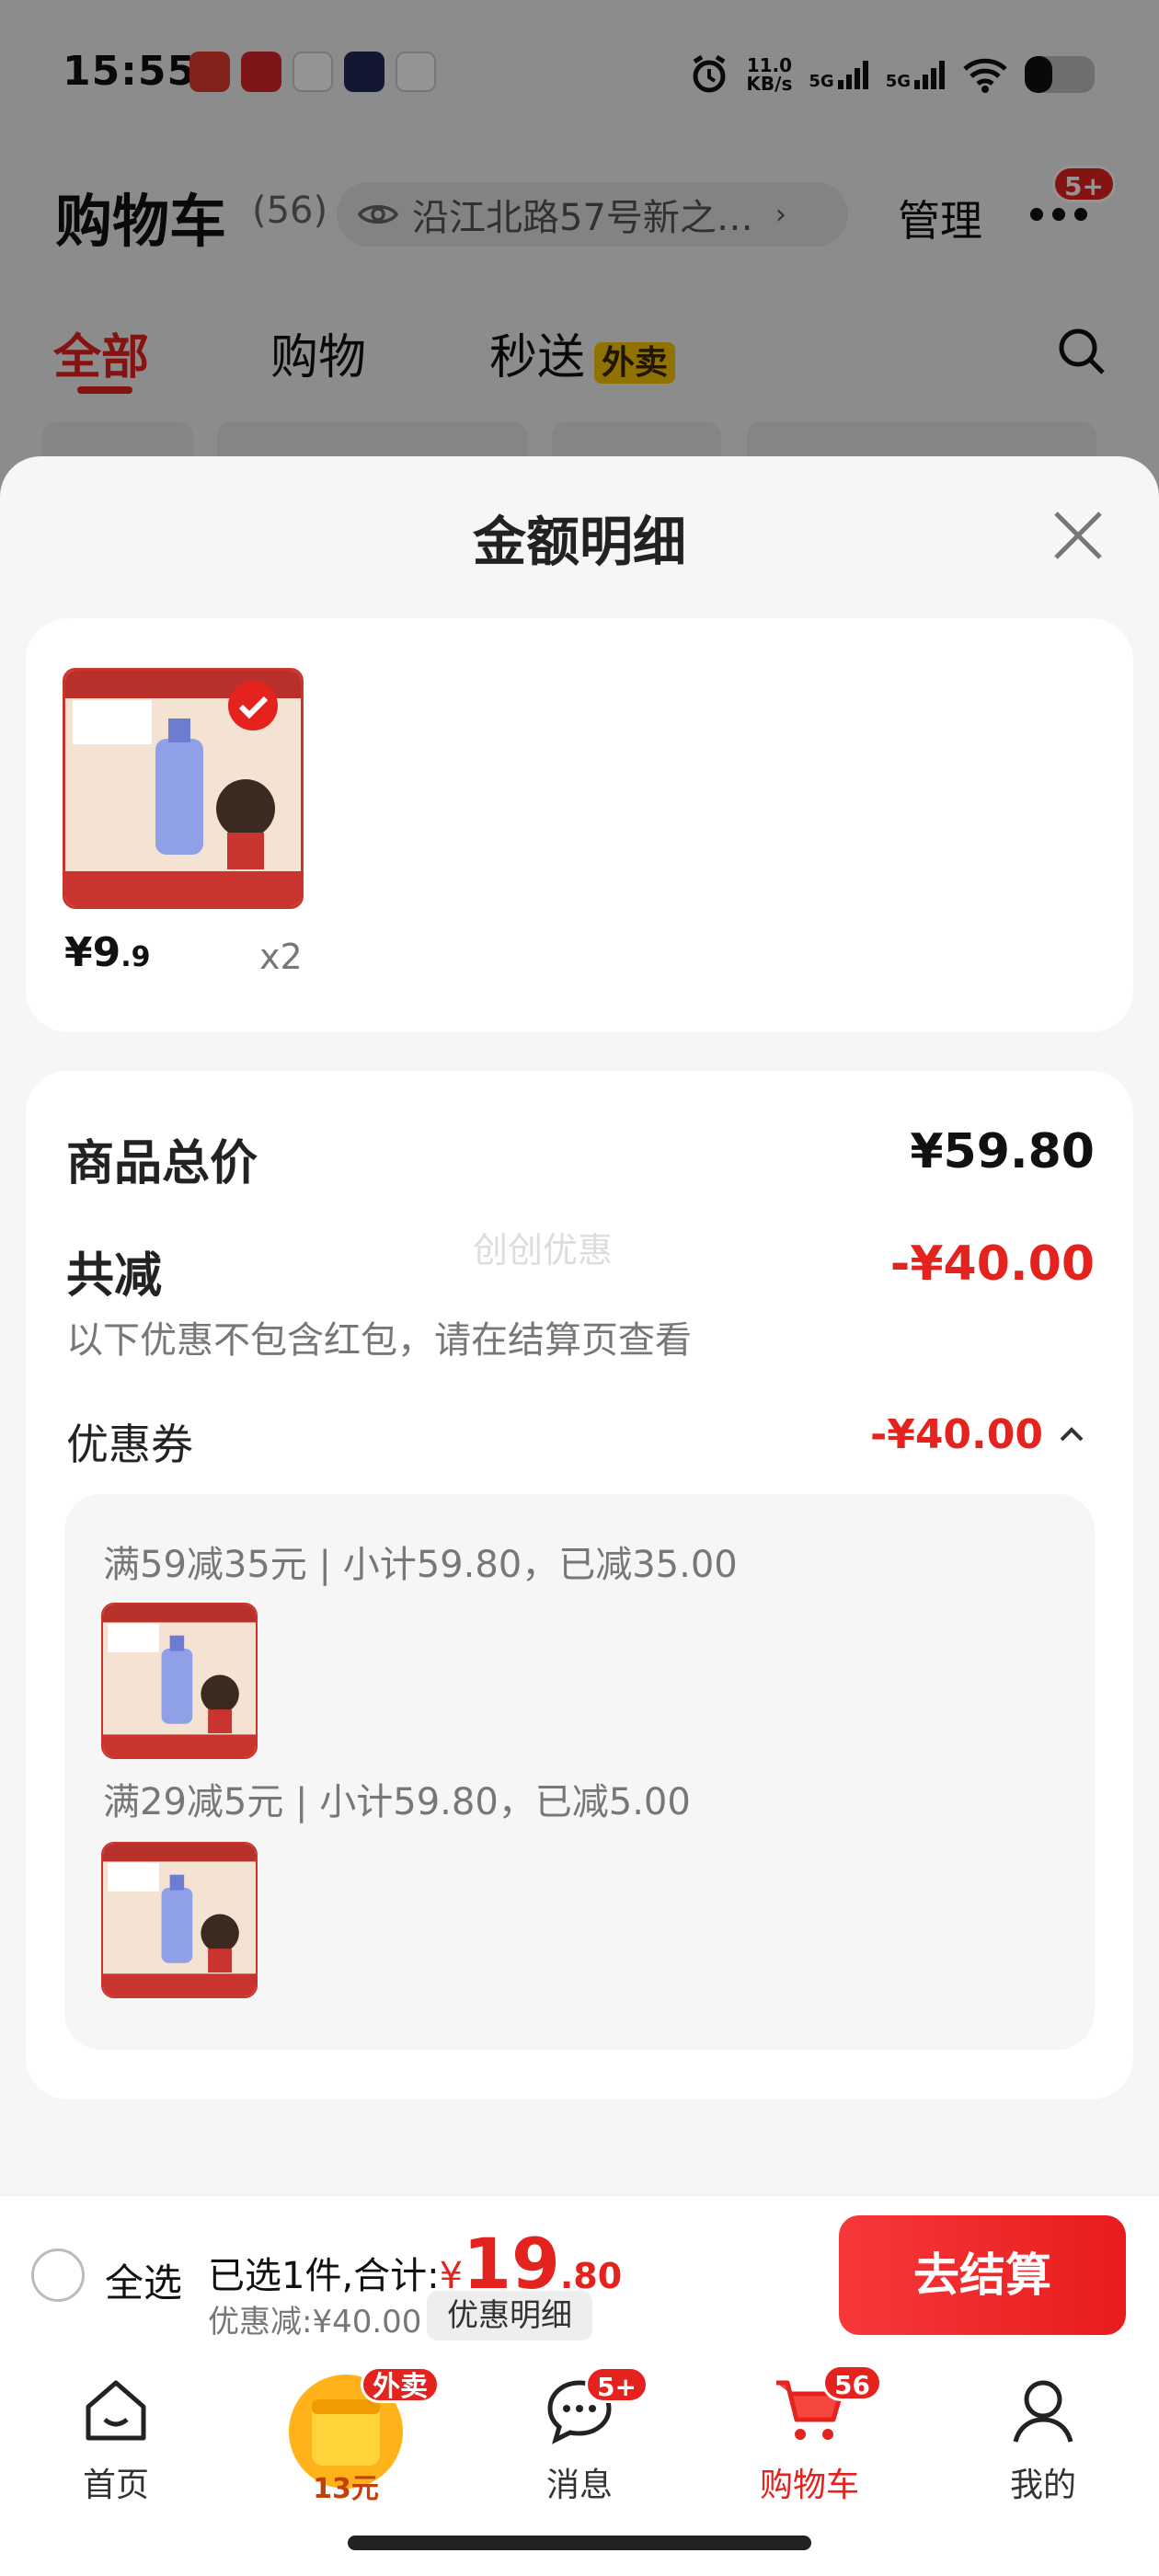  Describe the element at coordinates (956, 1434) in the screenshot. I see `coupon-value: -¥40.00` at that location.